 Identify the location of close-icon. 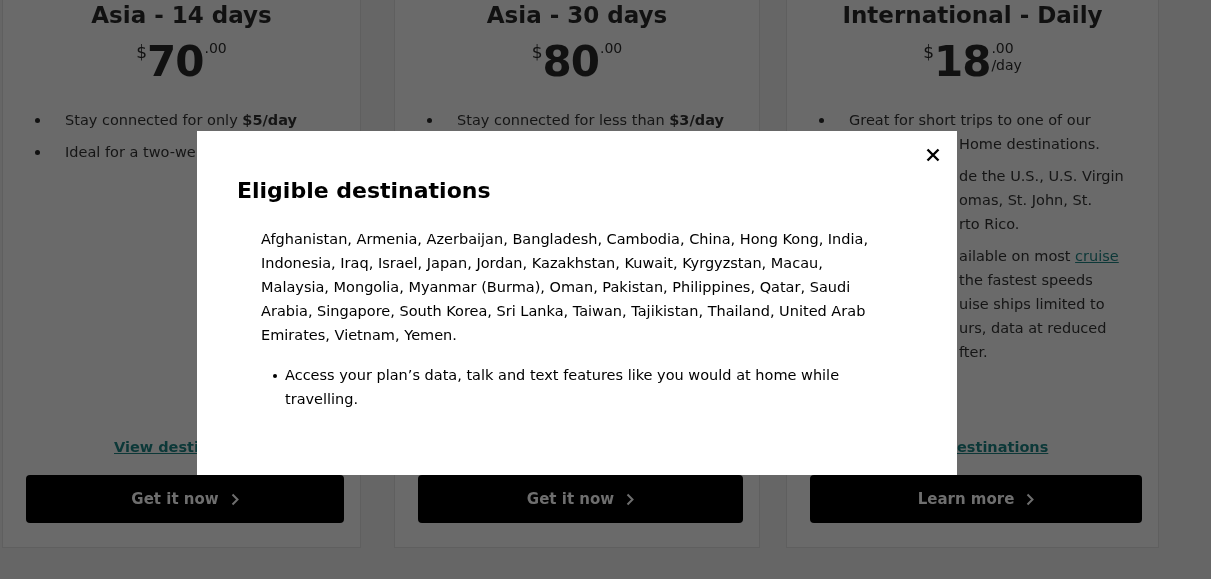
(933, 155).